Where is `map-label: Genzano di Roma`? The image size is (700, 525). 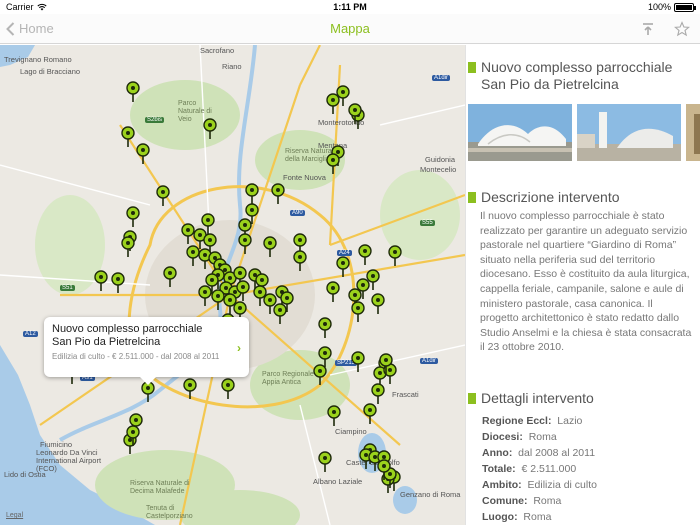
map-label: Genzano di Roma is located at coordinates (430, 494).